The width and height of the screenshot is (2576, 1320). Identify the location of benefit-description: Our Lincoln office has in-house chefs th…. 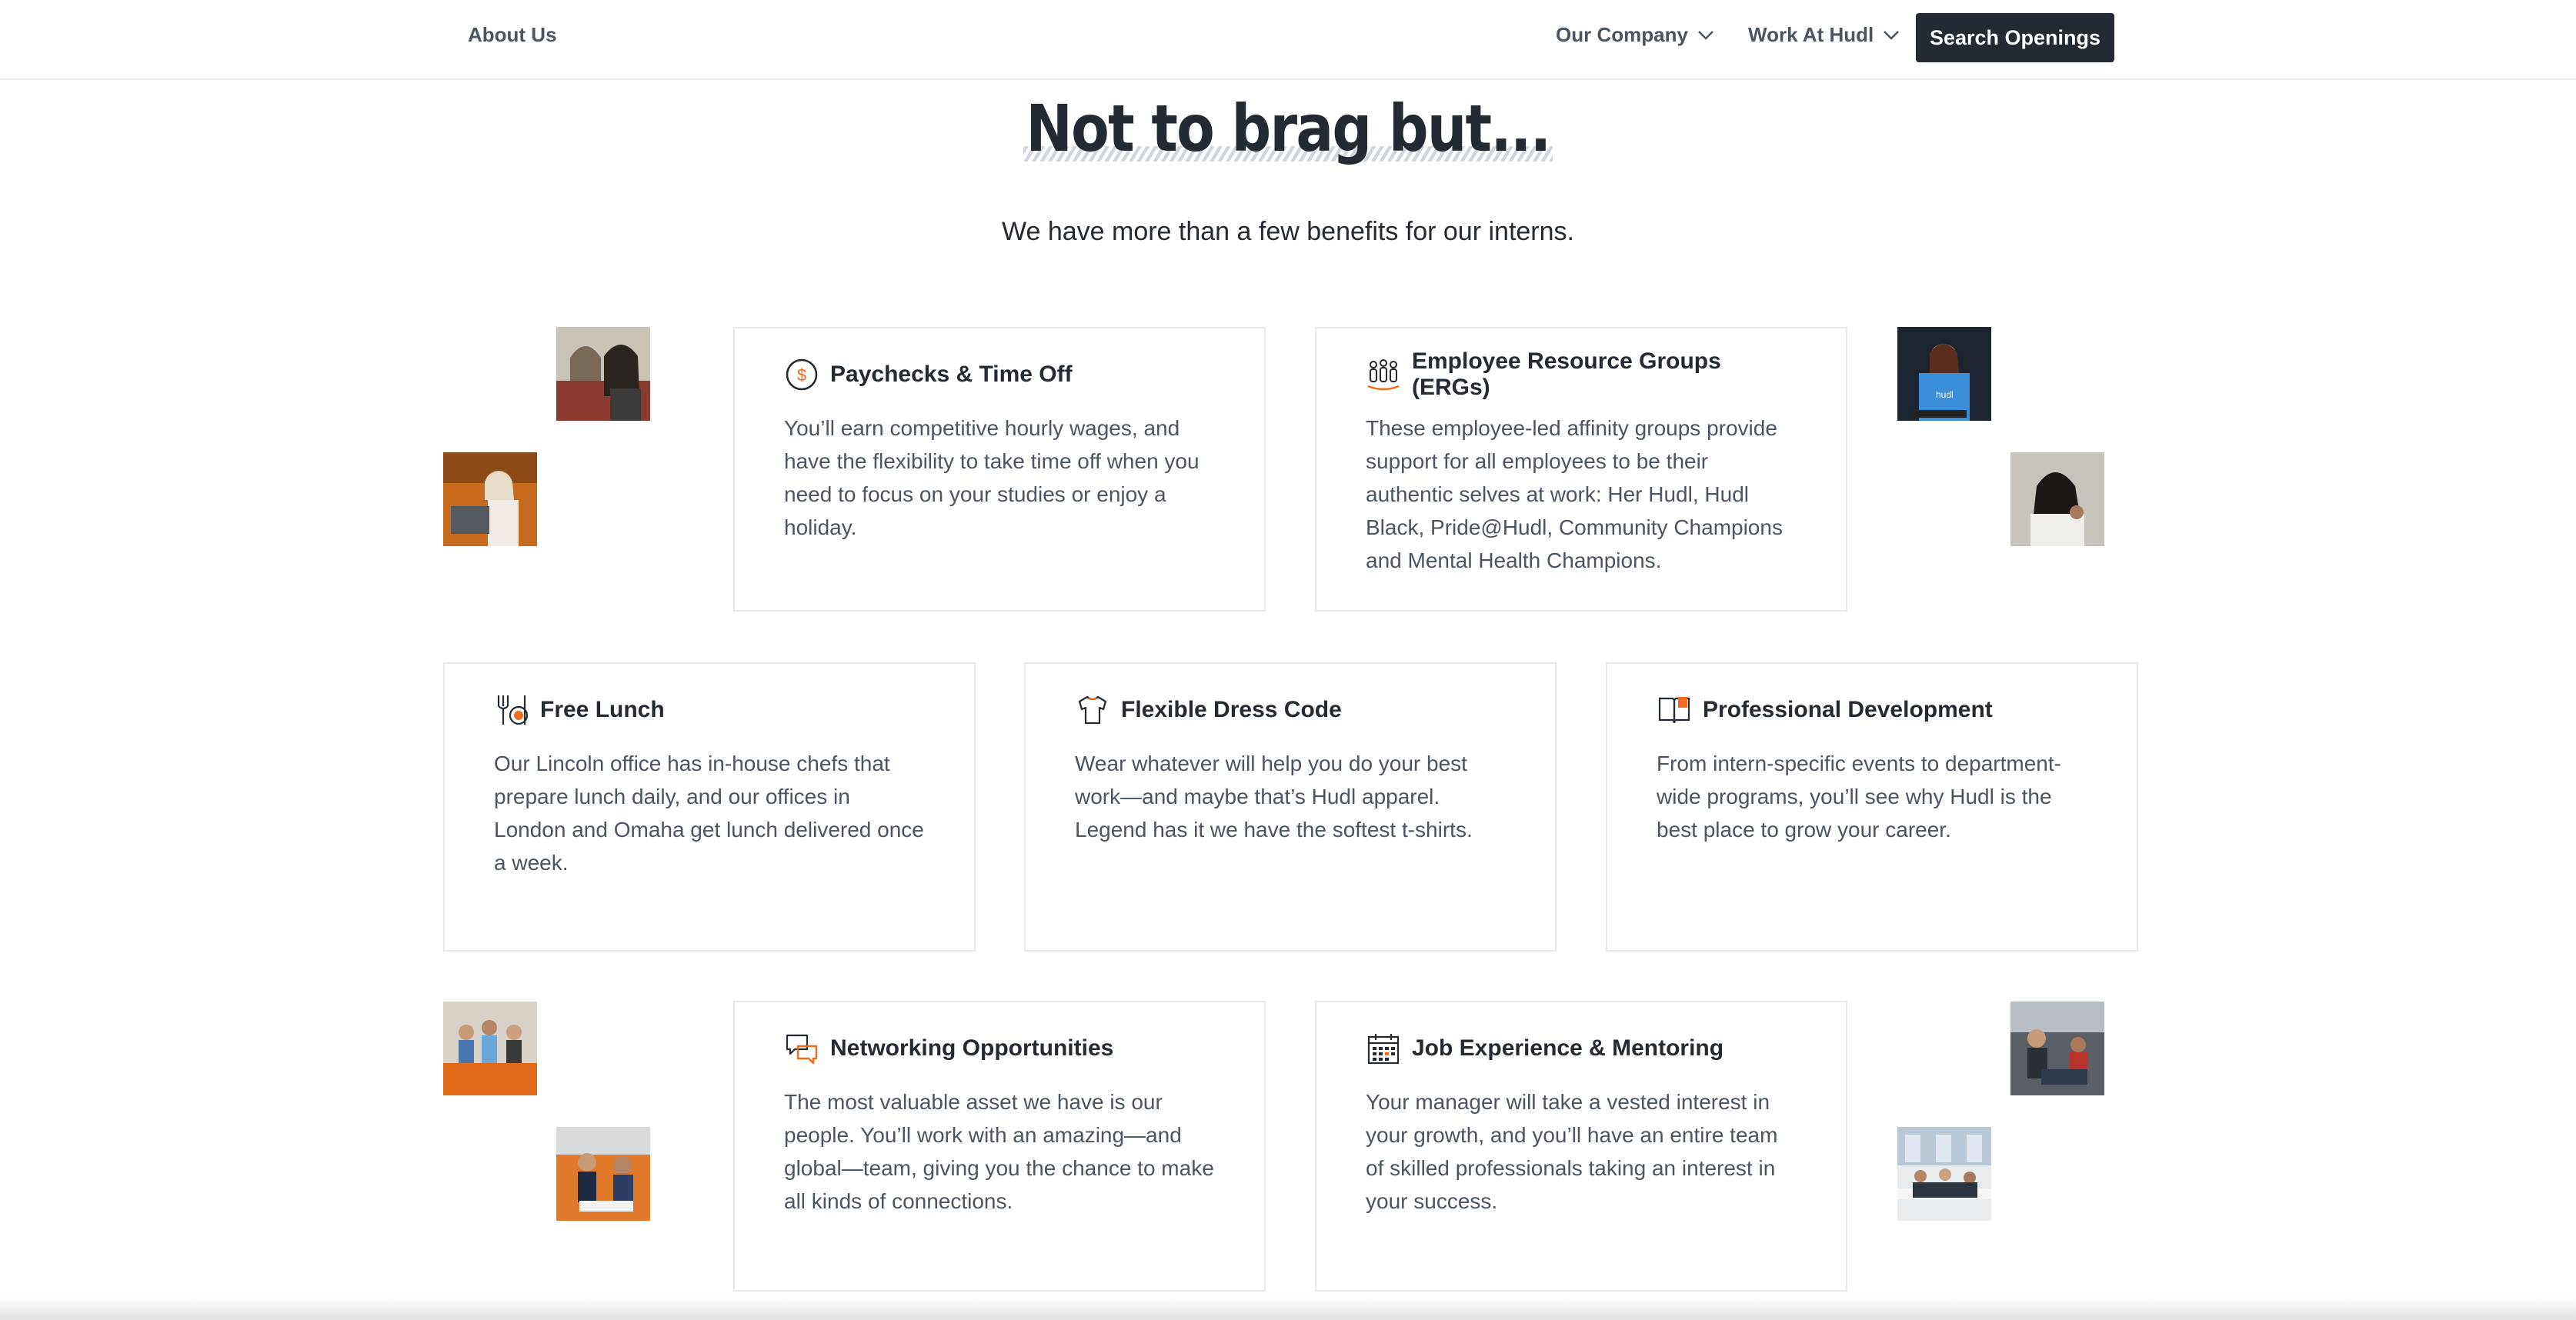
(709, 813).